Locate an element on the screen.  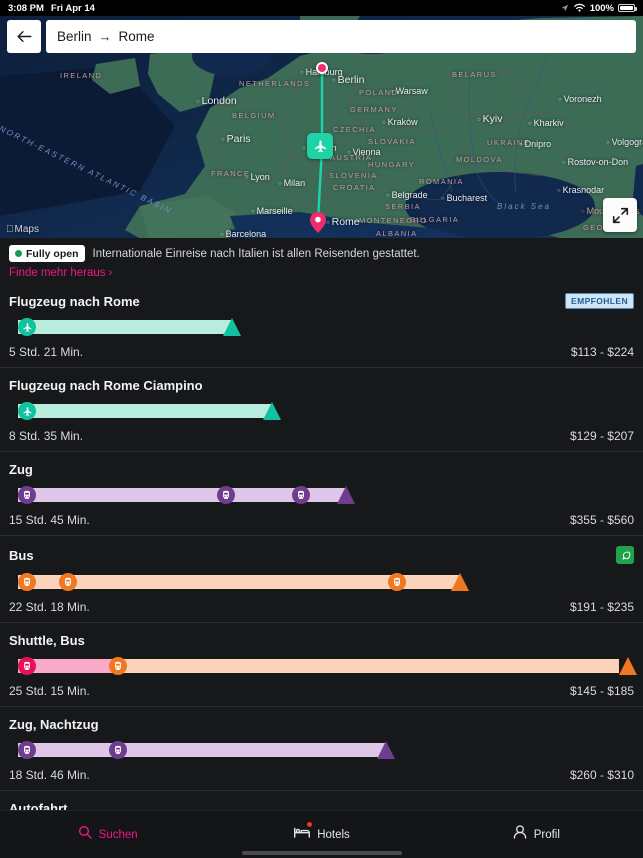
search-destination: Rome is located at coordinates (136, 36).